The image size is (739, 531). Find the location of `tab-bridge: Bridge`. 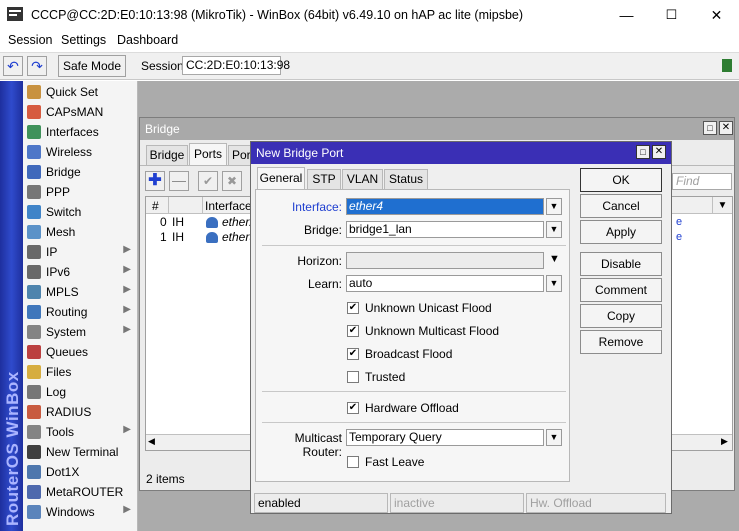

tab-bridge: Bridge is located at coordinates (167, 155).